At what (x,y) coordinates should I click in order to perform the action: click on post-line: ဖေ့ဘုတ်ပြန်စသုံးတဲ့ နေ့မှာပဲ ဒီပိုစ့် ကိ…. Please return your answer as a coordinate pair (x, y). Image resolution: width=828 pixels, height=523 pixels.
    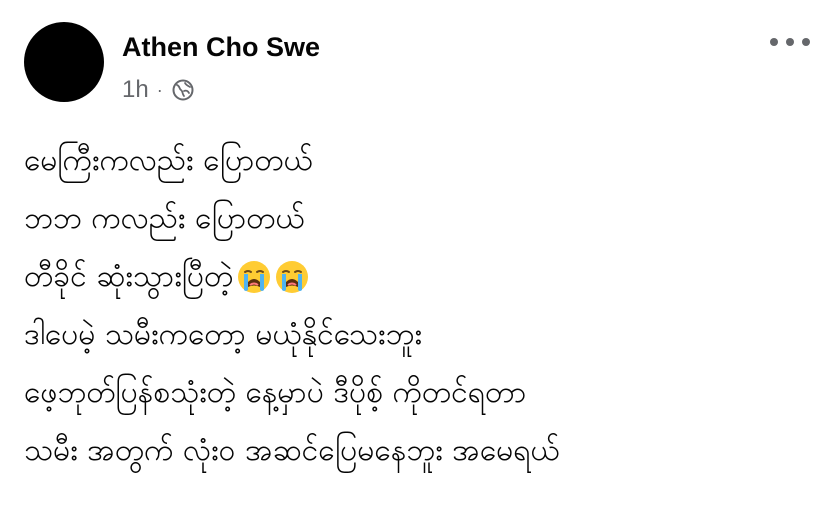
    Looking at the image, I should click on (275, 392).